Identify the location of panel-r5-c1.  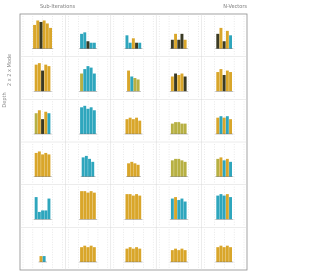
(88, 248).